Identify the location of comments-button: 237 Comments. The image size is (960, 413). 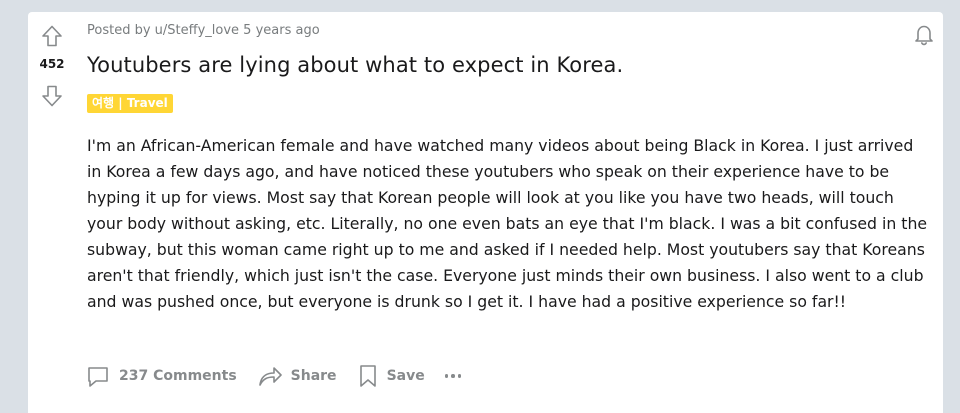
(161, 376).